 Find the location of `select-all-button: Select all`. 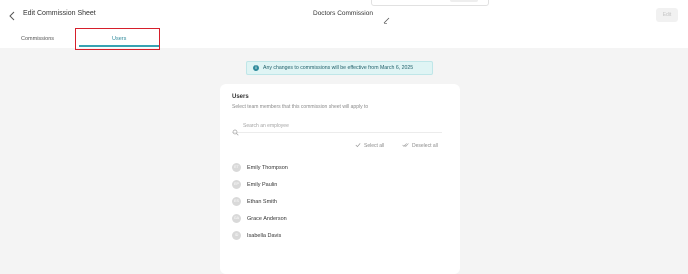

select-all-button: Select all is located at coordinates (369, 146).